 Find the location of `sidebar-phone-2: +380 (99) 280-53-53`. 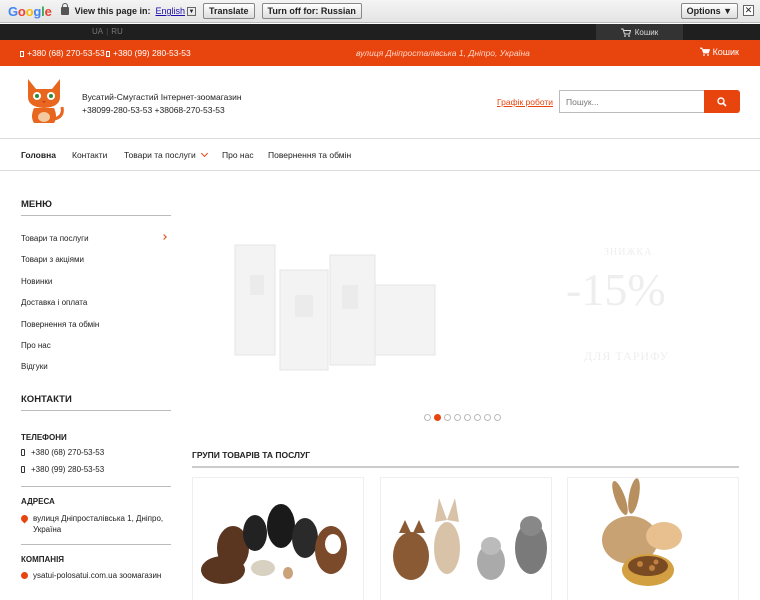

sidebar-phone-2: +380 (99) 280-53-53 is located at coordinates (62, 469).